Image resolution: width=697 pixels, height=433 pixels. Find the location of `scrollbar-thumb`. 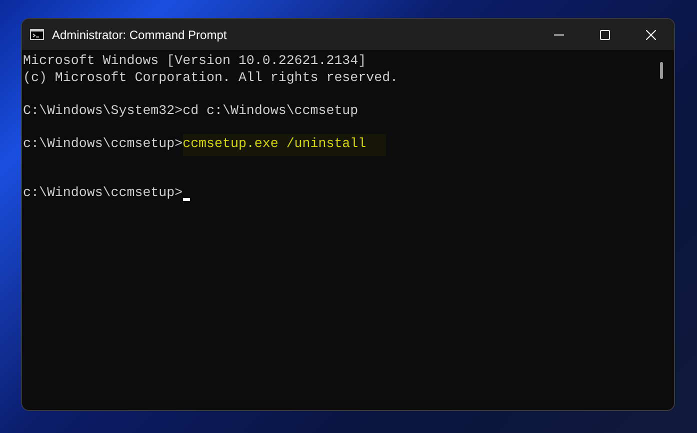

scrollbar-thumb is located at coordinates (661, 70).